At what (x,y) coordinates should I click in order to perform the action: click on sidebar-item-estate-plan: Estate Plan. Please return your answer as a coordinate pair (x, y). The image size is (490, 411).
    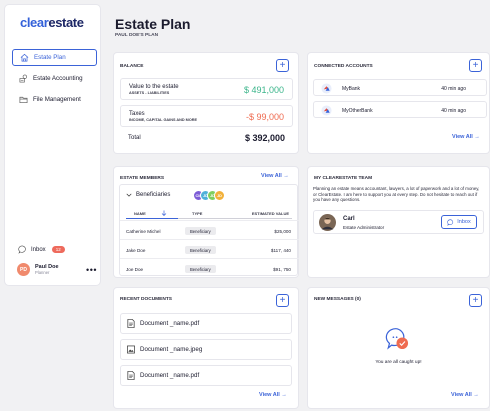
    Looking at the image, I should click on (54, 57).